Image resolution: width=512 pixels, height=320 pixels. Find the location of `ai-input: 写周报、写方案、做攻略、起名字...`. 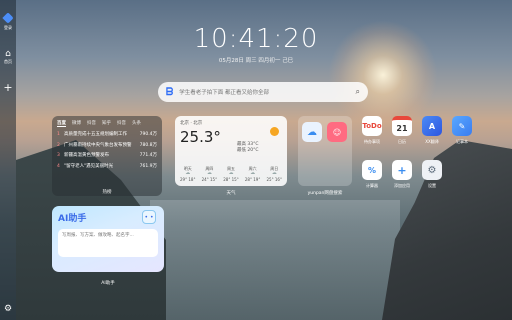

ai-input: 写周报、写方案、做攻略、起名字... is located at coordinates (108, 243).